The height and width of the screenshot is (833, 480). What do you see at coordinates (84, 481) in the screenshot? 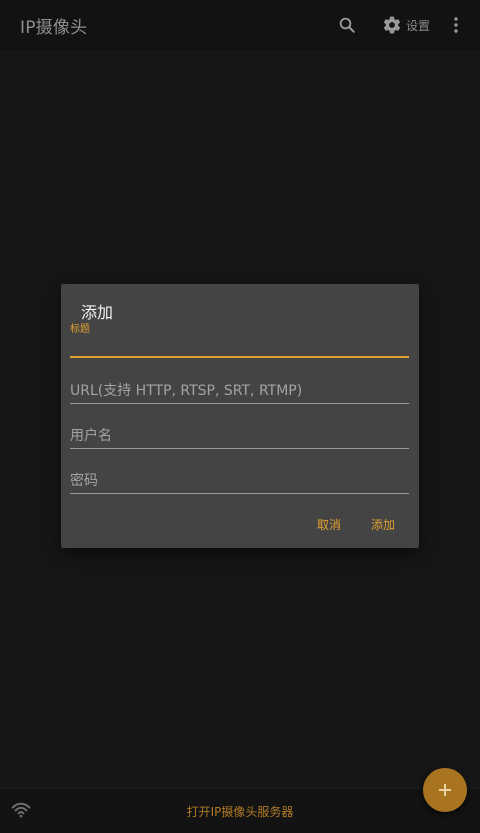
I see `password-field-placeholder: 密码` at bounding box center [84, 481].